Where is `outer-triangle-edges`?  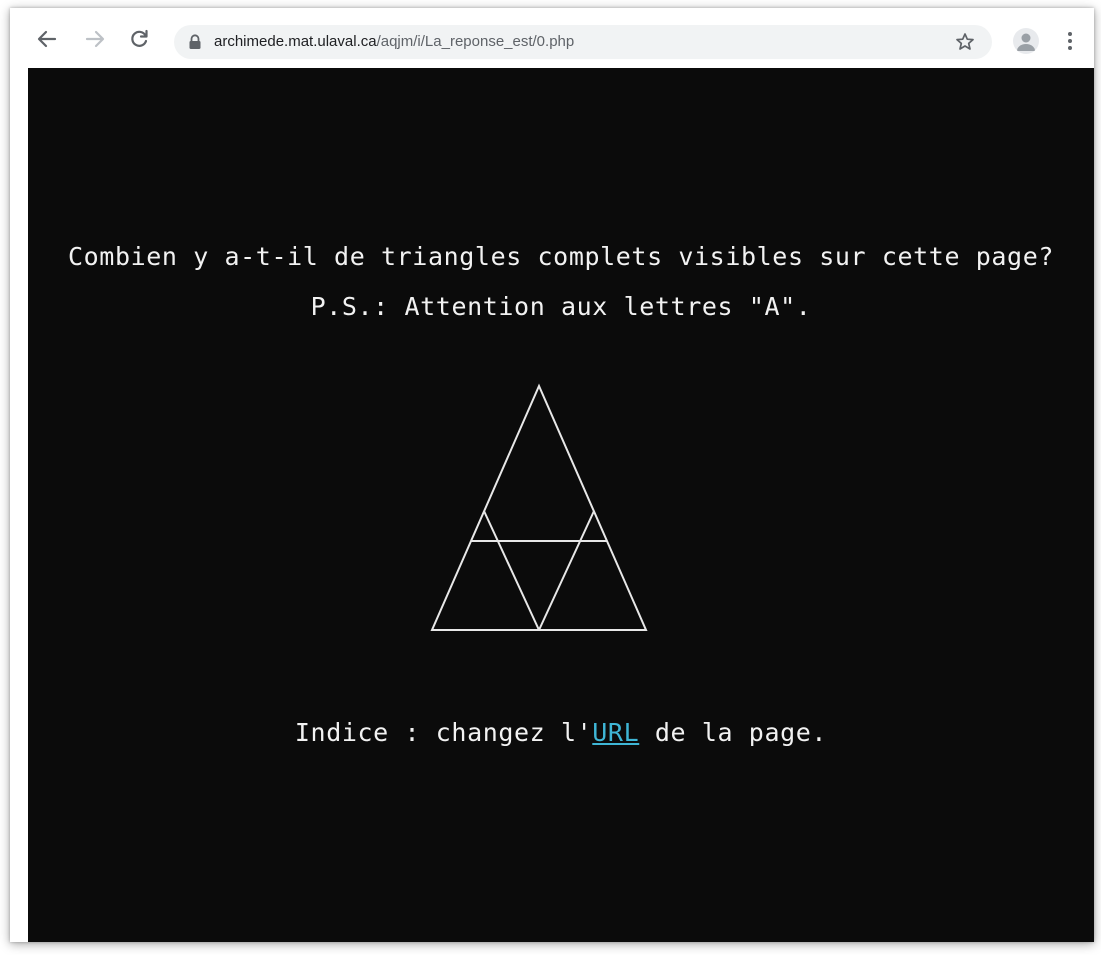
outer-triangle-edges is located at coordinates (539, 507).